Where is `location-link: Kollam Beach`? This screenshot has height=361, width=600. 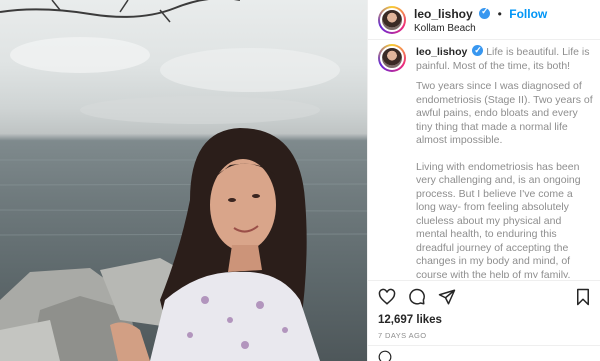 location-link: Kollam Beach is located at coordinates (445, 28).